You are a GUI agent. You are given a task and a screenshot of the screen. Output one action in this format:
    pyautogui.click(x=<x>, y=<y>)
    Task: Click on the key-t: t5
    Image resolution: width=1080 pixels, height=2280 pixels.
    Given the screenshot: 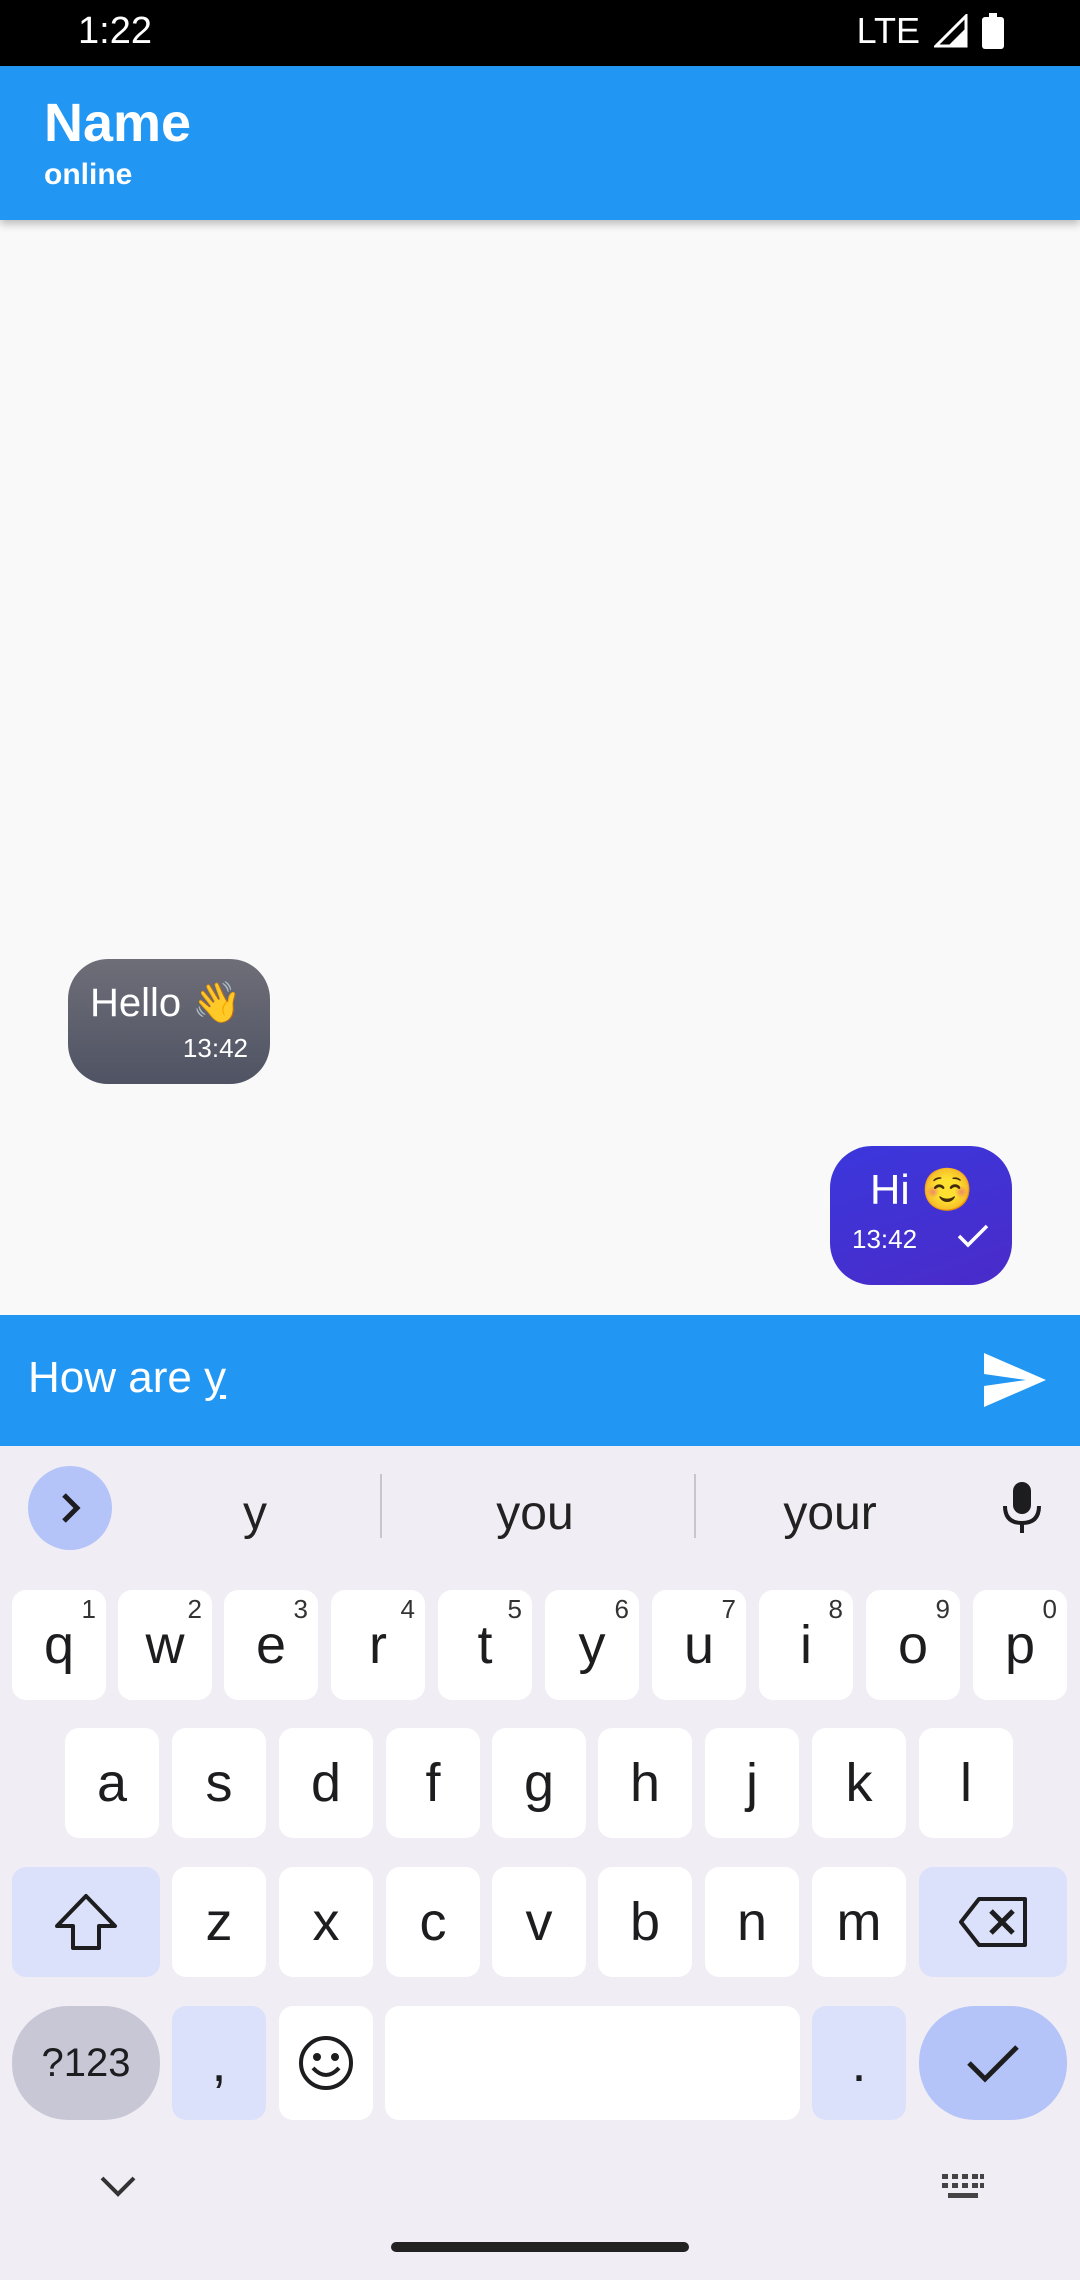 What is the action you would take?
    pyautogui.click(x=485, y=1645)
    